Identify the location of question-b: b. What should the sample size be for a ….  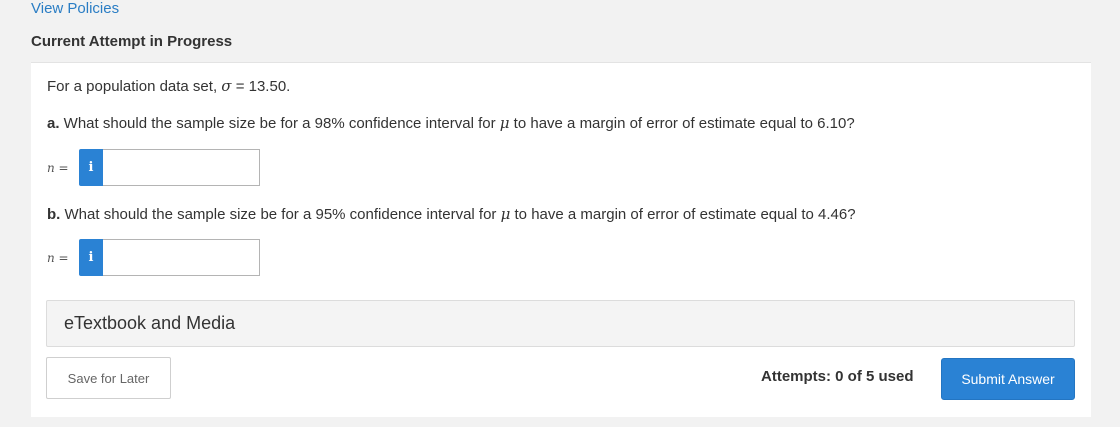
(451, 214).